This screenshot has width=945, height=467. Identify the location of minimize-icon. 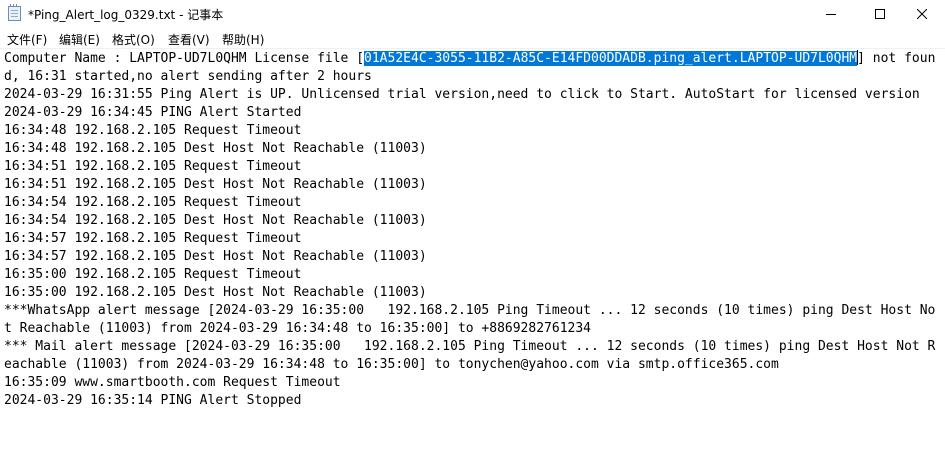
(831, 14).